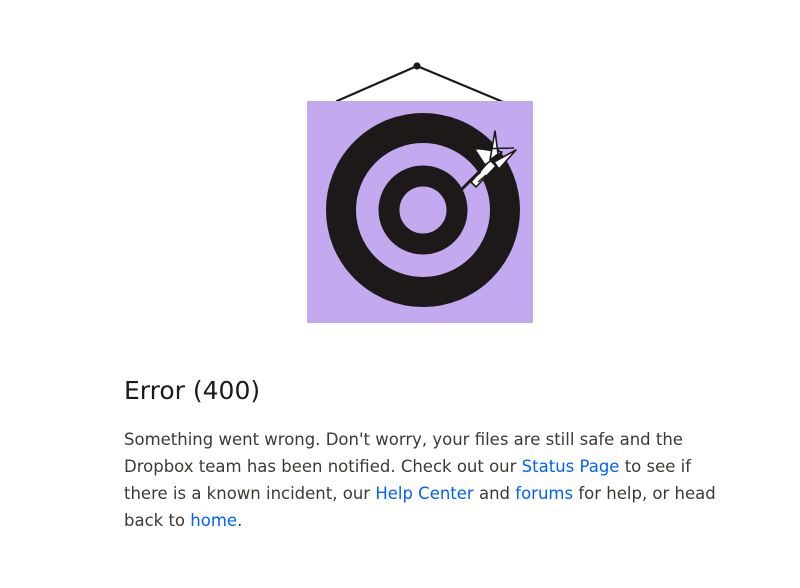 The width and height of the screenshot is (800, 588). Describe the element at coordinates (424, 493) in the screenshot. I see `help-center-link: Help Center` at that location.